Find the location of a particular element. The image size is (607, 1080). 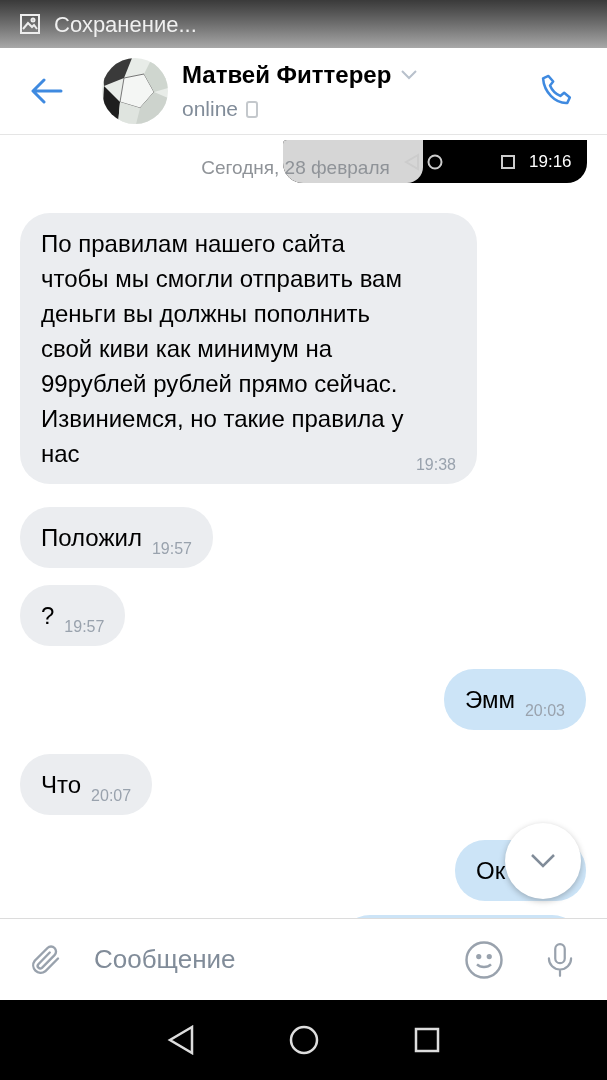

message-text: Ок is located at coordinates (491, 870).